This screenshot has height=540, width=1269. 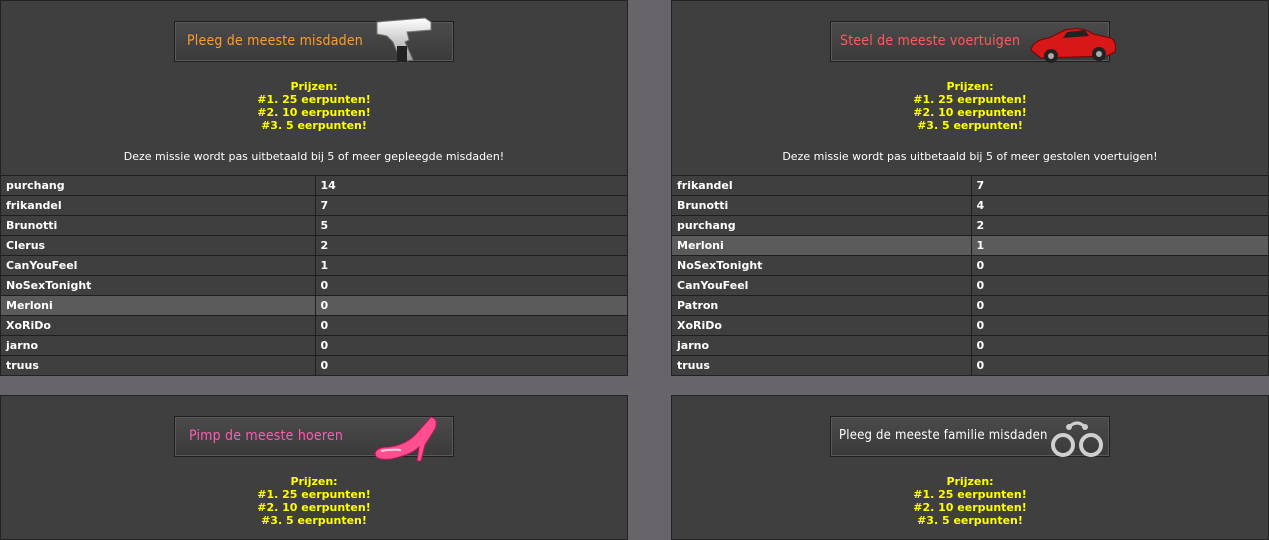 What do you see at coordinates (470, 225) in the screenshot?
I see `player-score: 5` at bounding box center [470, 225].